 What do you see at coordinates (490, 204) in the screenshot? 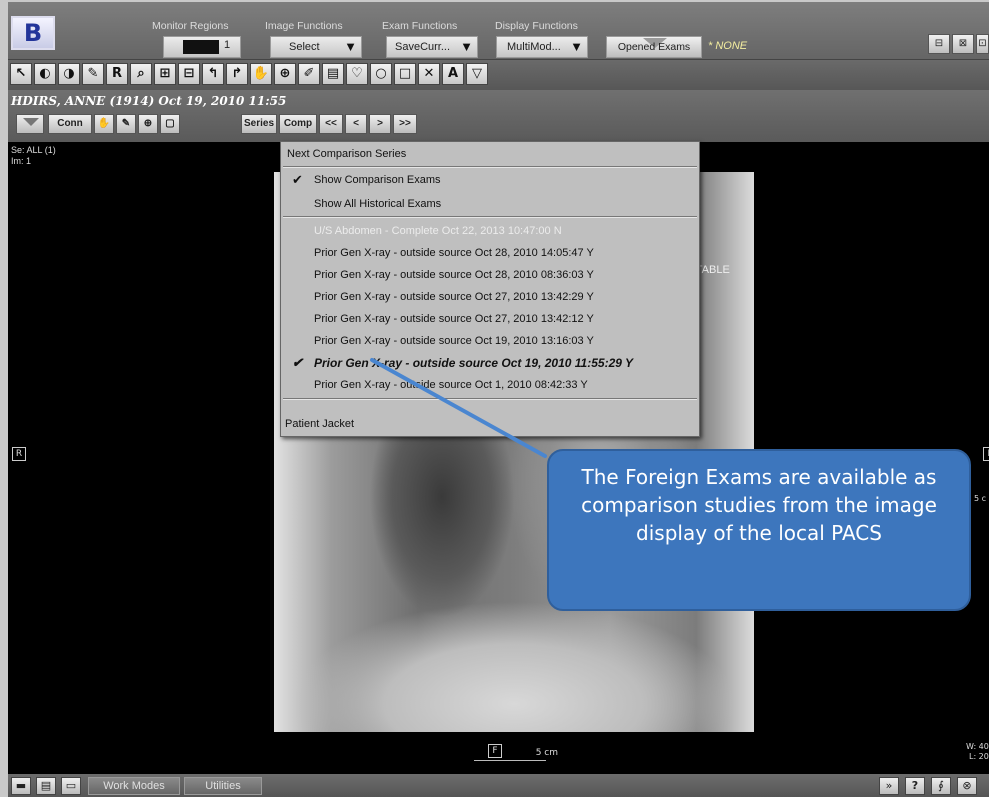
I see `menu-item-show-historical: Show All Historical Exams` at bounding box center [490, 204].